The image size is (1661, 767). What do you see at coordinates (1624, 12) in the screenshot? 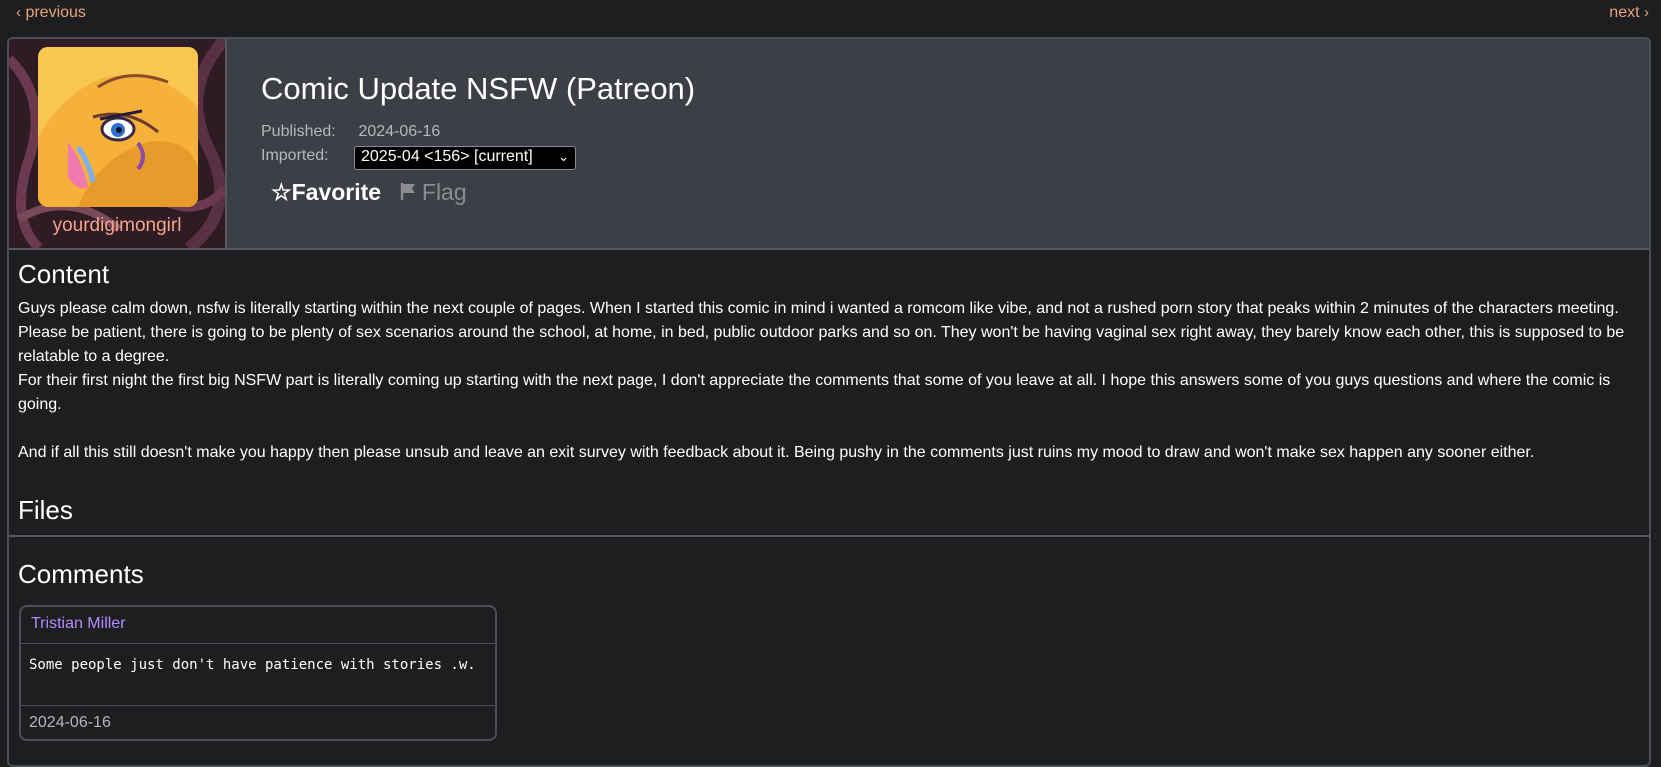
I see `next-label: next` at bounding box center [1624, 12].